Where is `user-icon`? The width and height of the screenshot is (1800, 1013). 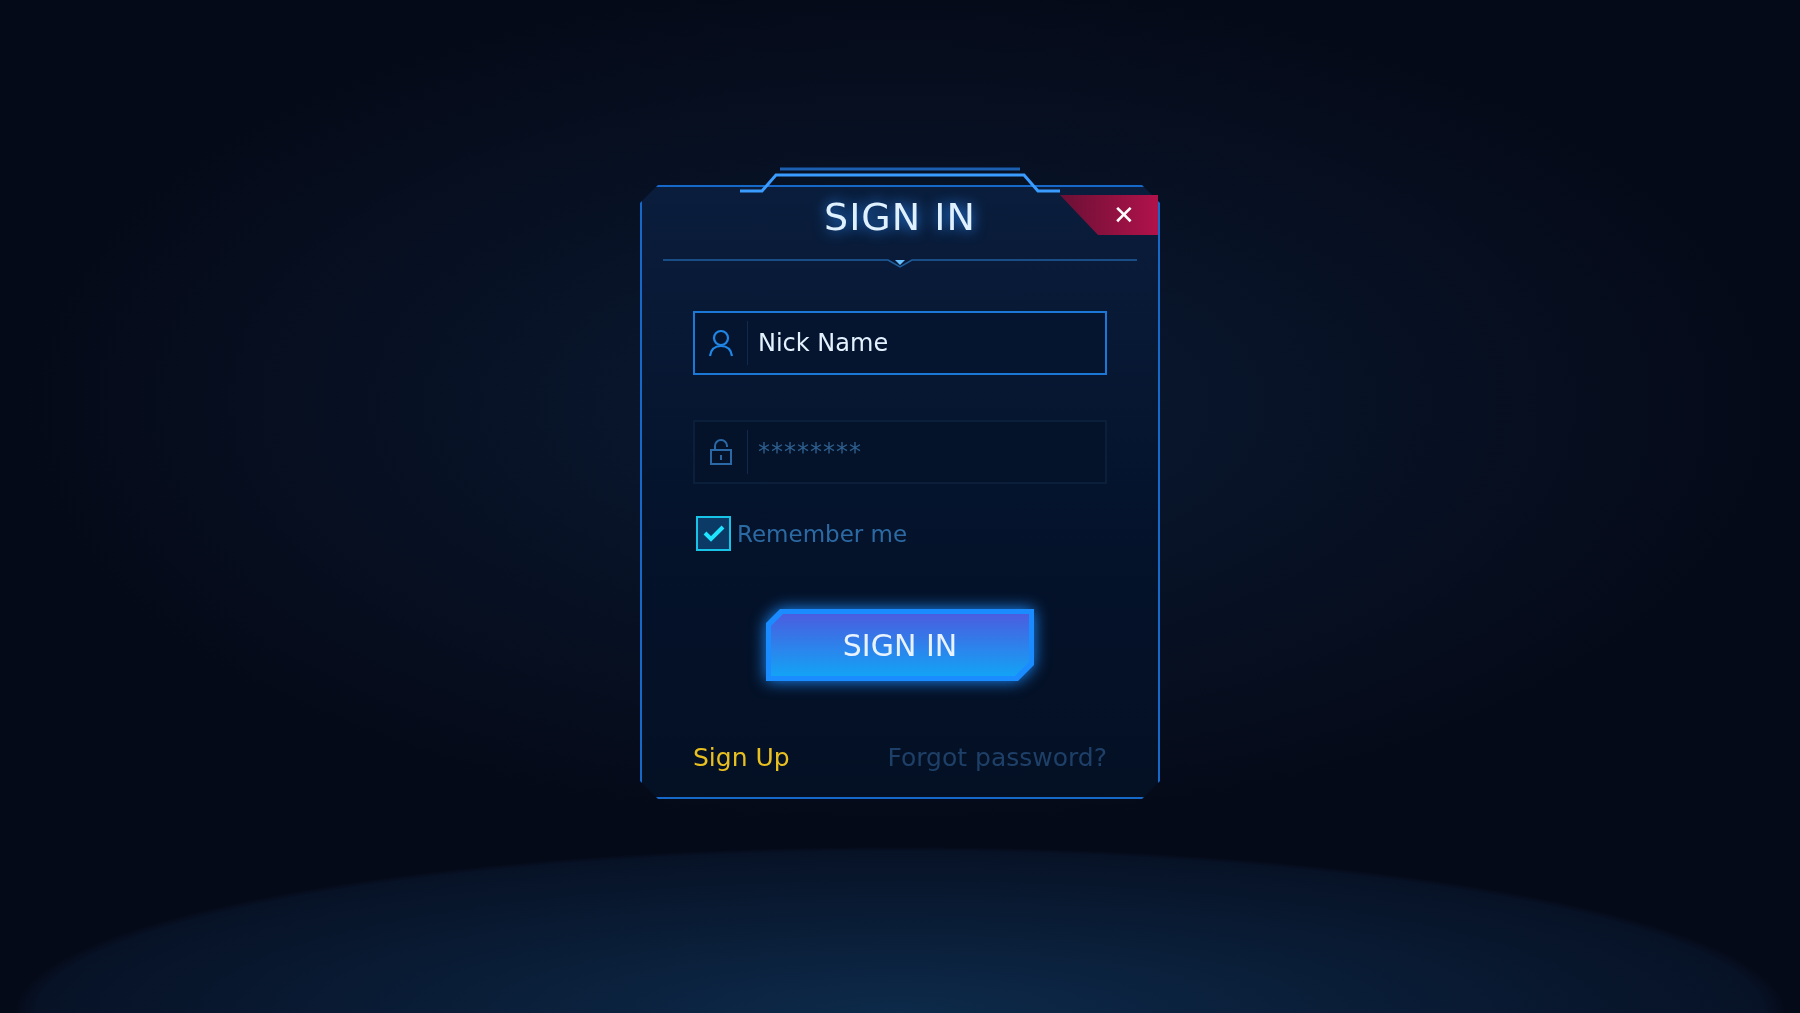
user-icon is located at coordinates (721, 343).